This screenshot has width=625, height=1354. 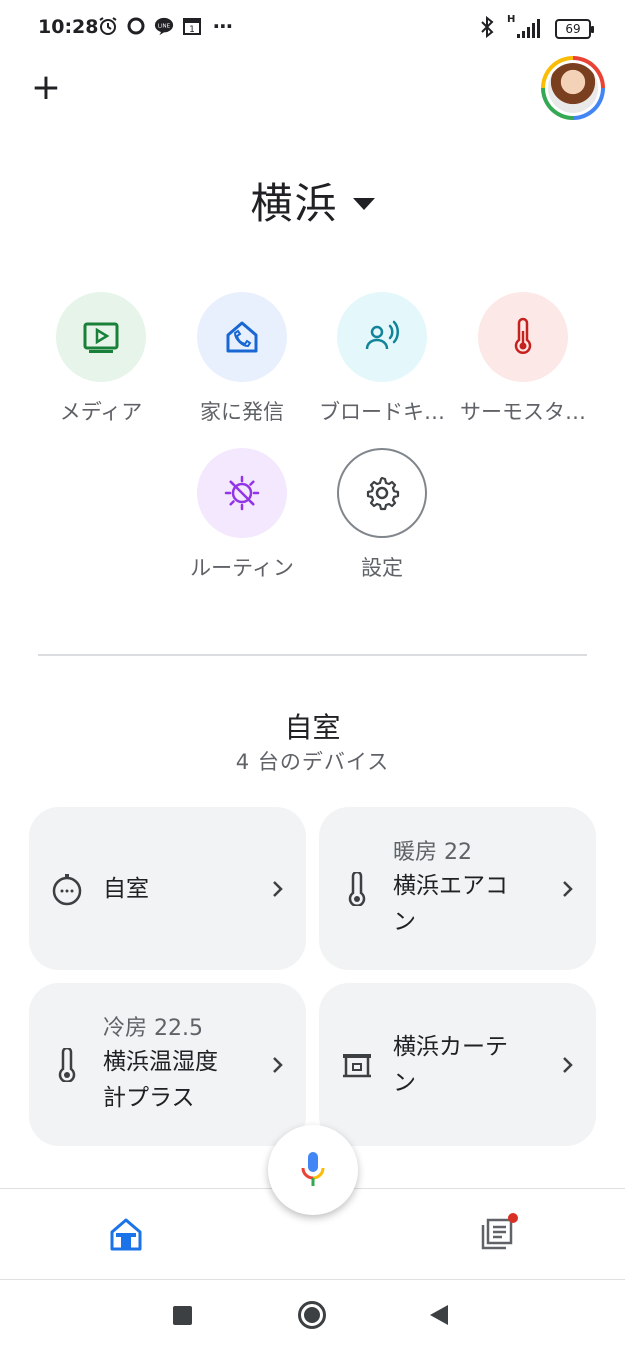 I want to click on caret-down-icon, so click(x=363, y=203).